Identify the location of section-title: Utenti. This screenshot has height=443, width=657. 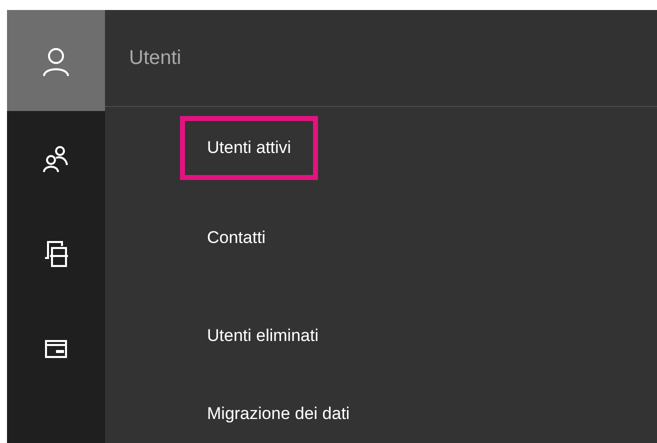
(155, 58).